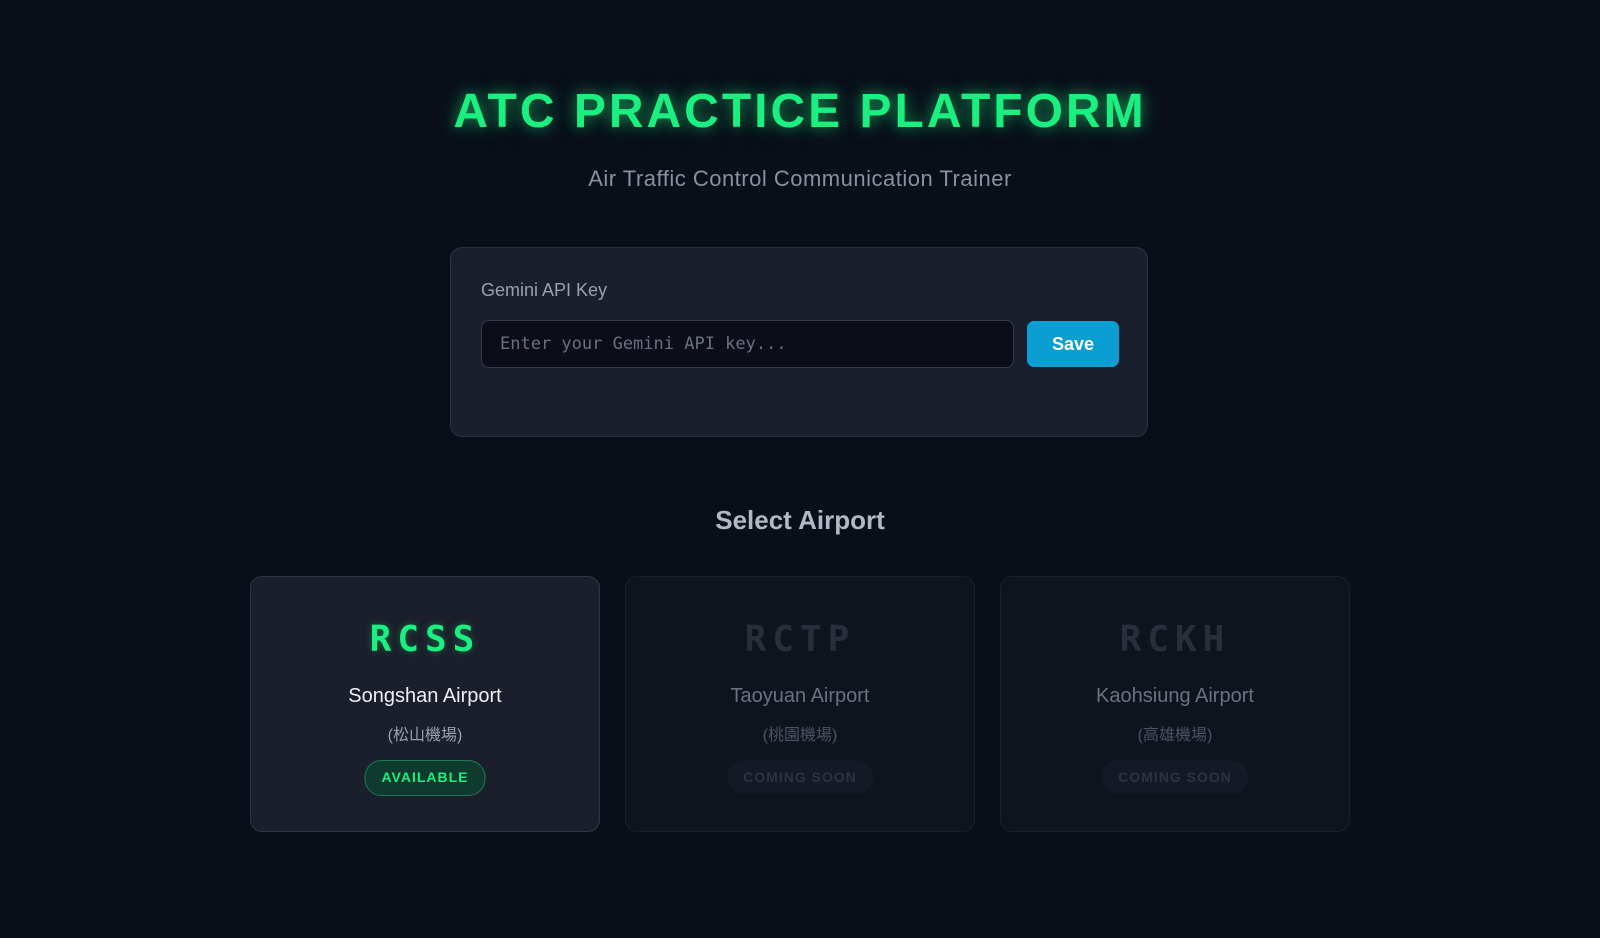  I want to click on api-key-label: Gemini API Key, so click(544, 290).